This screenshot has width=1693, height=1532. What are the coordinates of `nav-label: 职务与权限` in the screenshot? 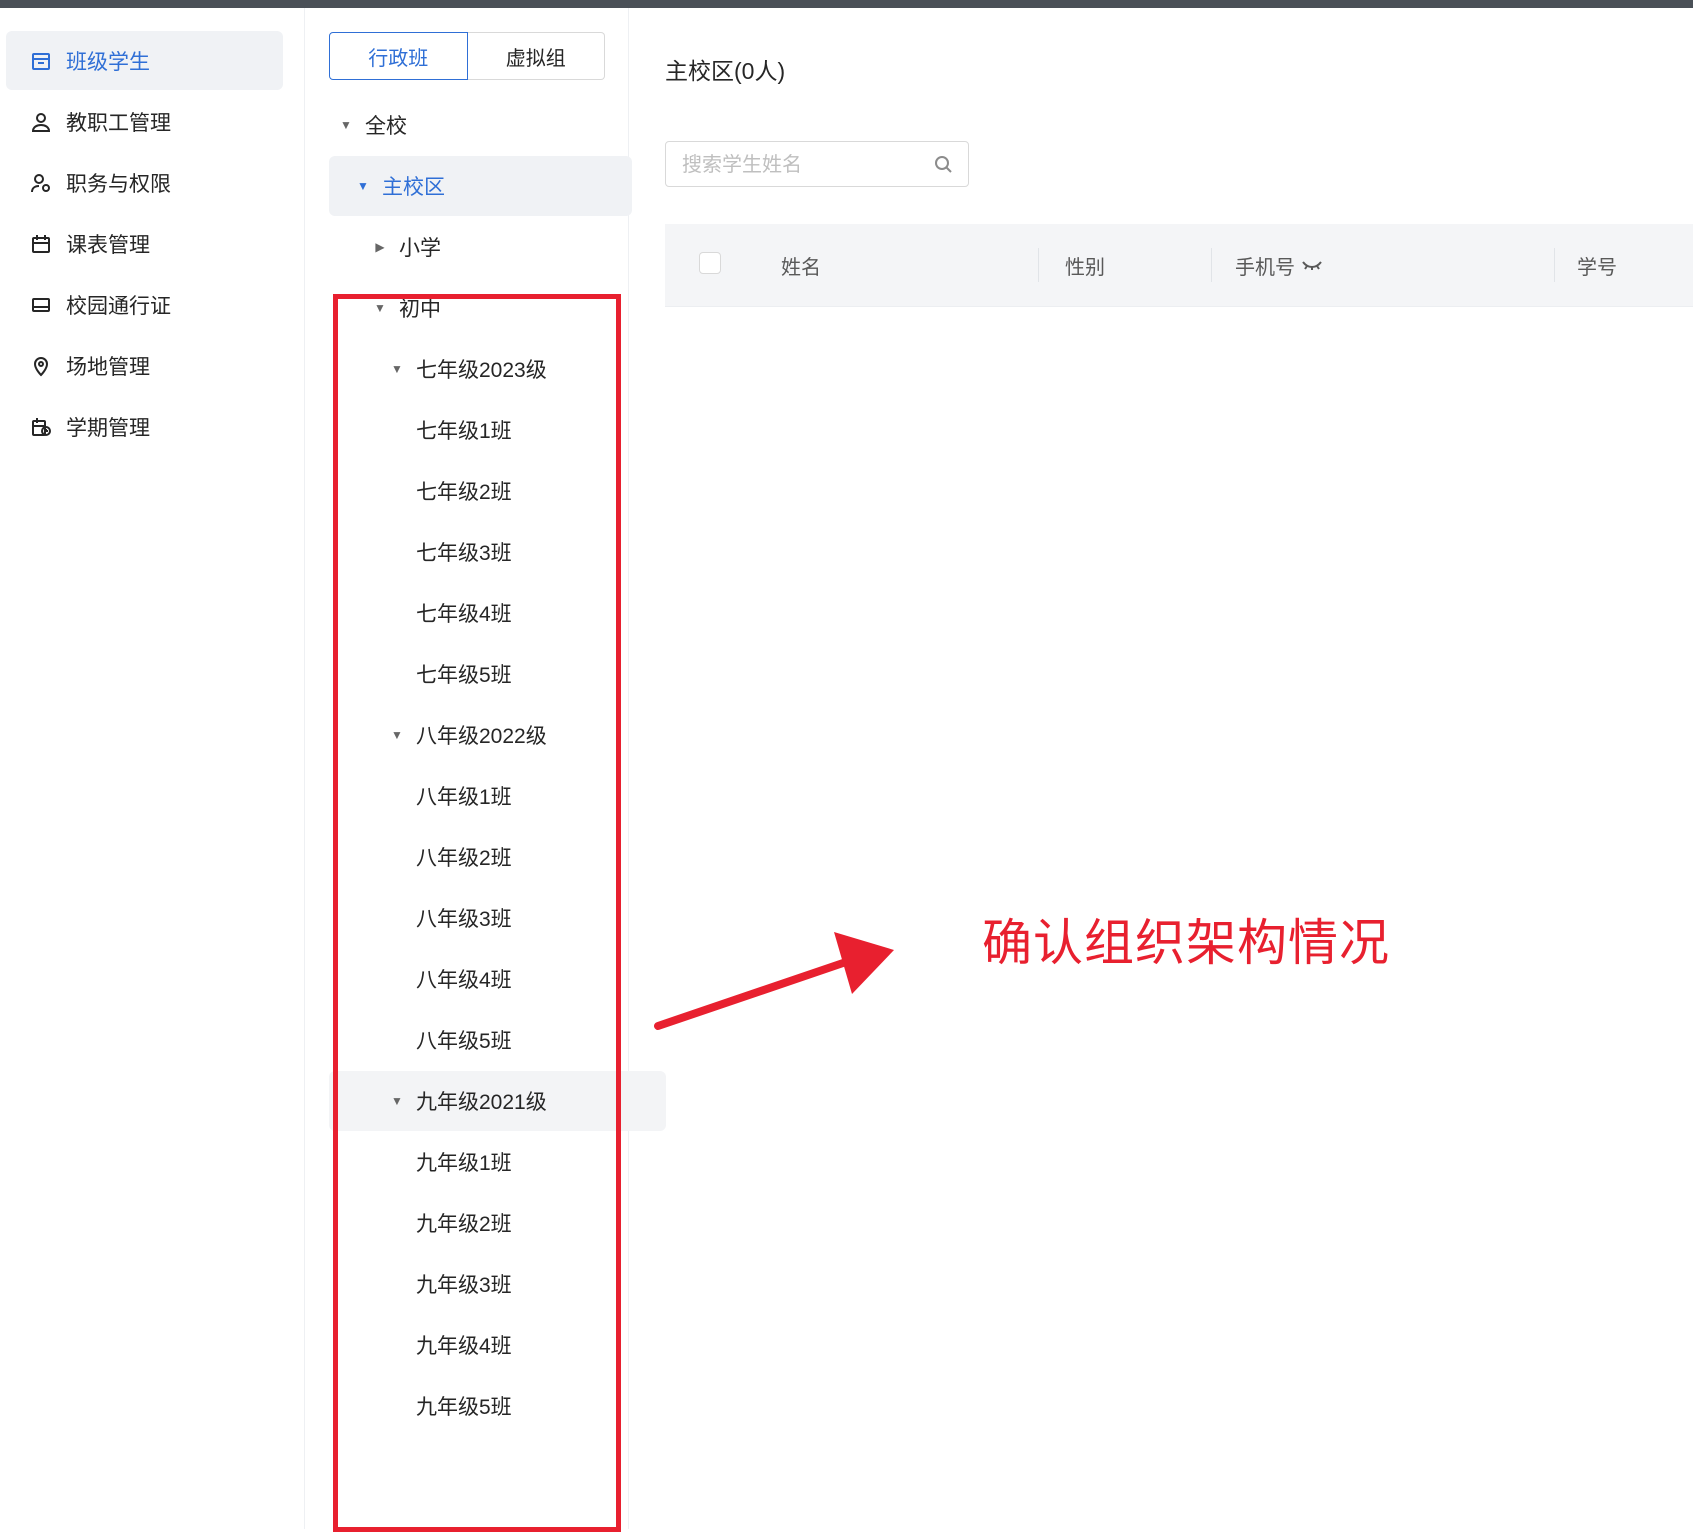 It's located at (118, 184).